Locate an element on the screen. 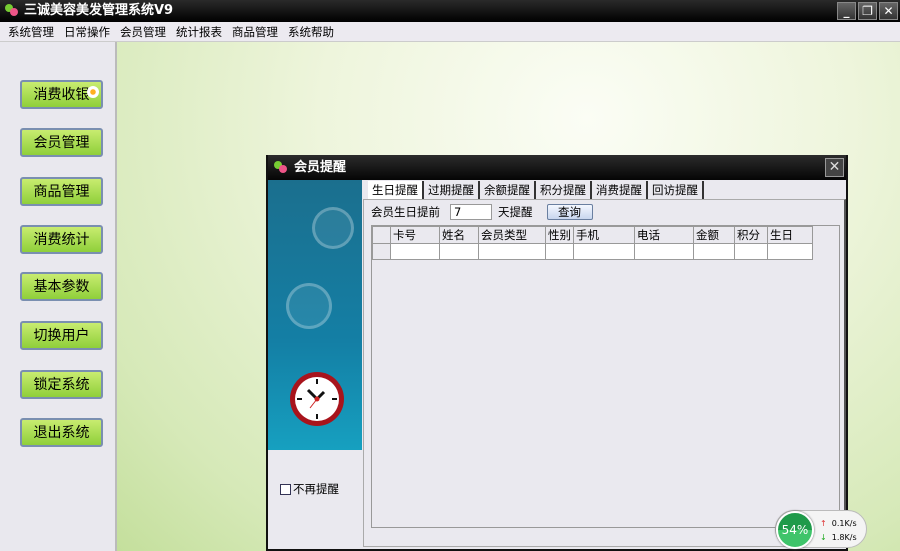 The width and height of the screenshot is (900, 551). days-before-label: 会员生日提前 is located at coordinates (405, 212).